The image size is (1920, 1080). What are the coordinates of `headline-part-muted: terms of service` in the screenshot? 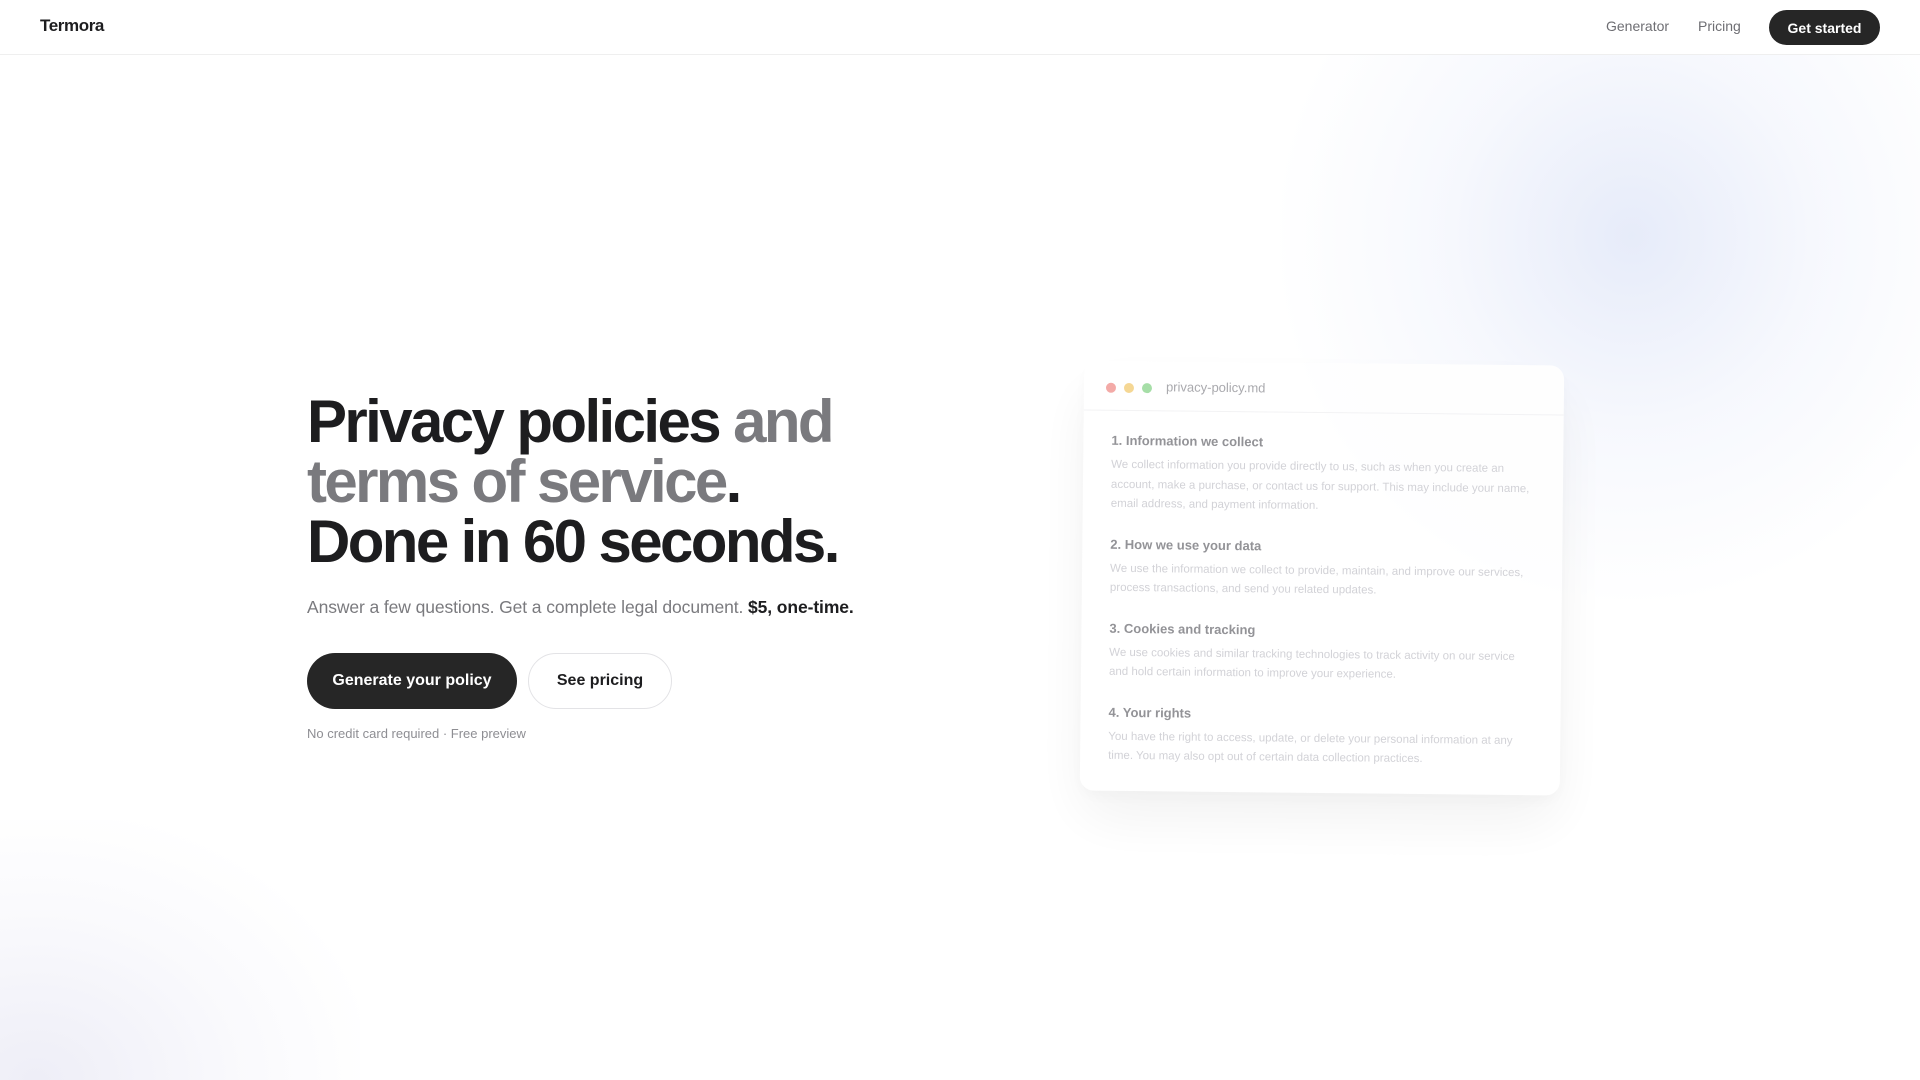 It's located at (517, 481).